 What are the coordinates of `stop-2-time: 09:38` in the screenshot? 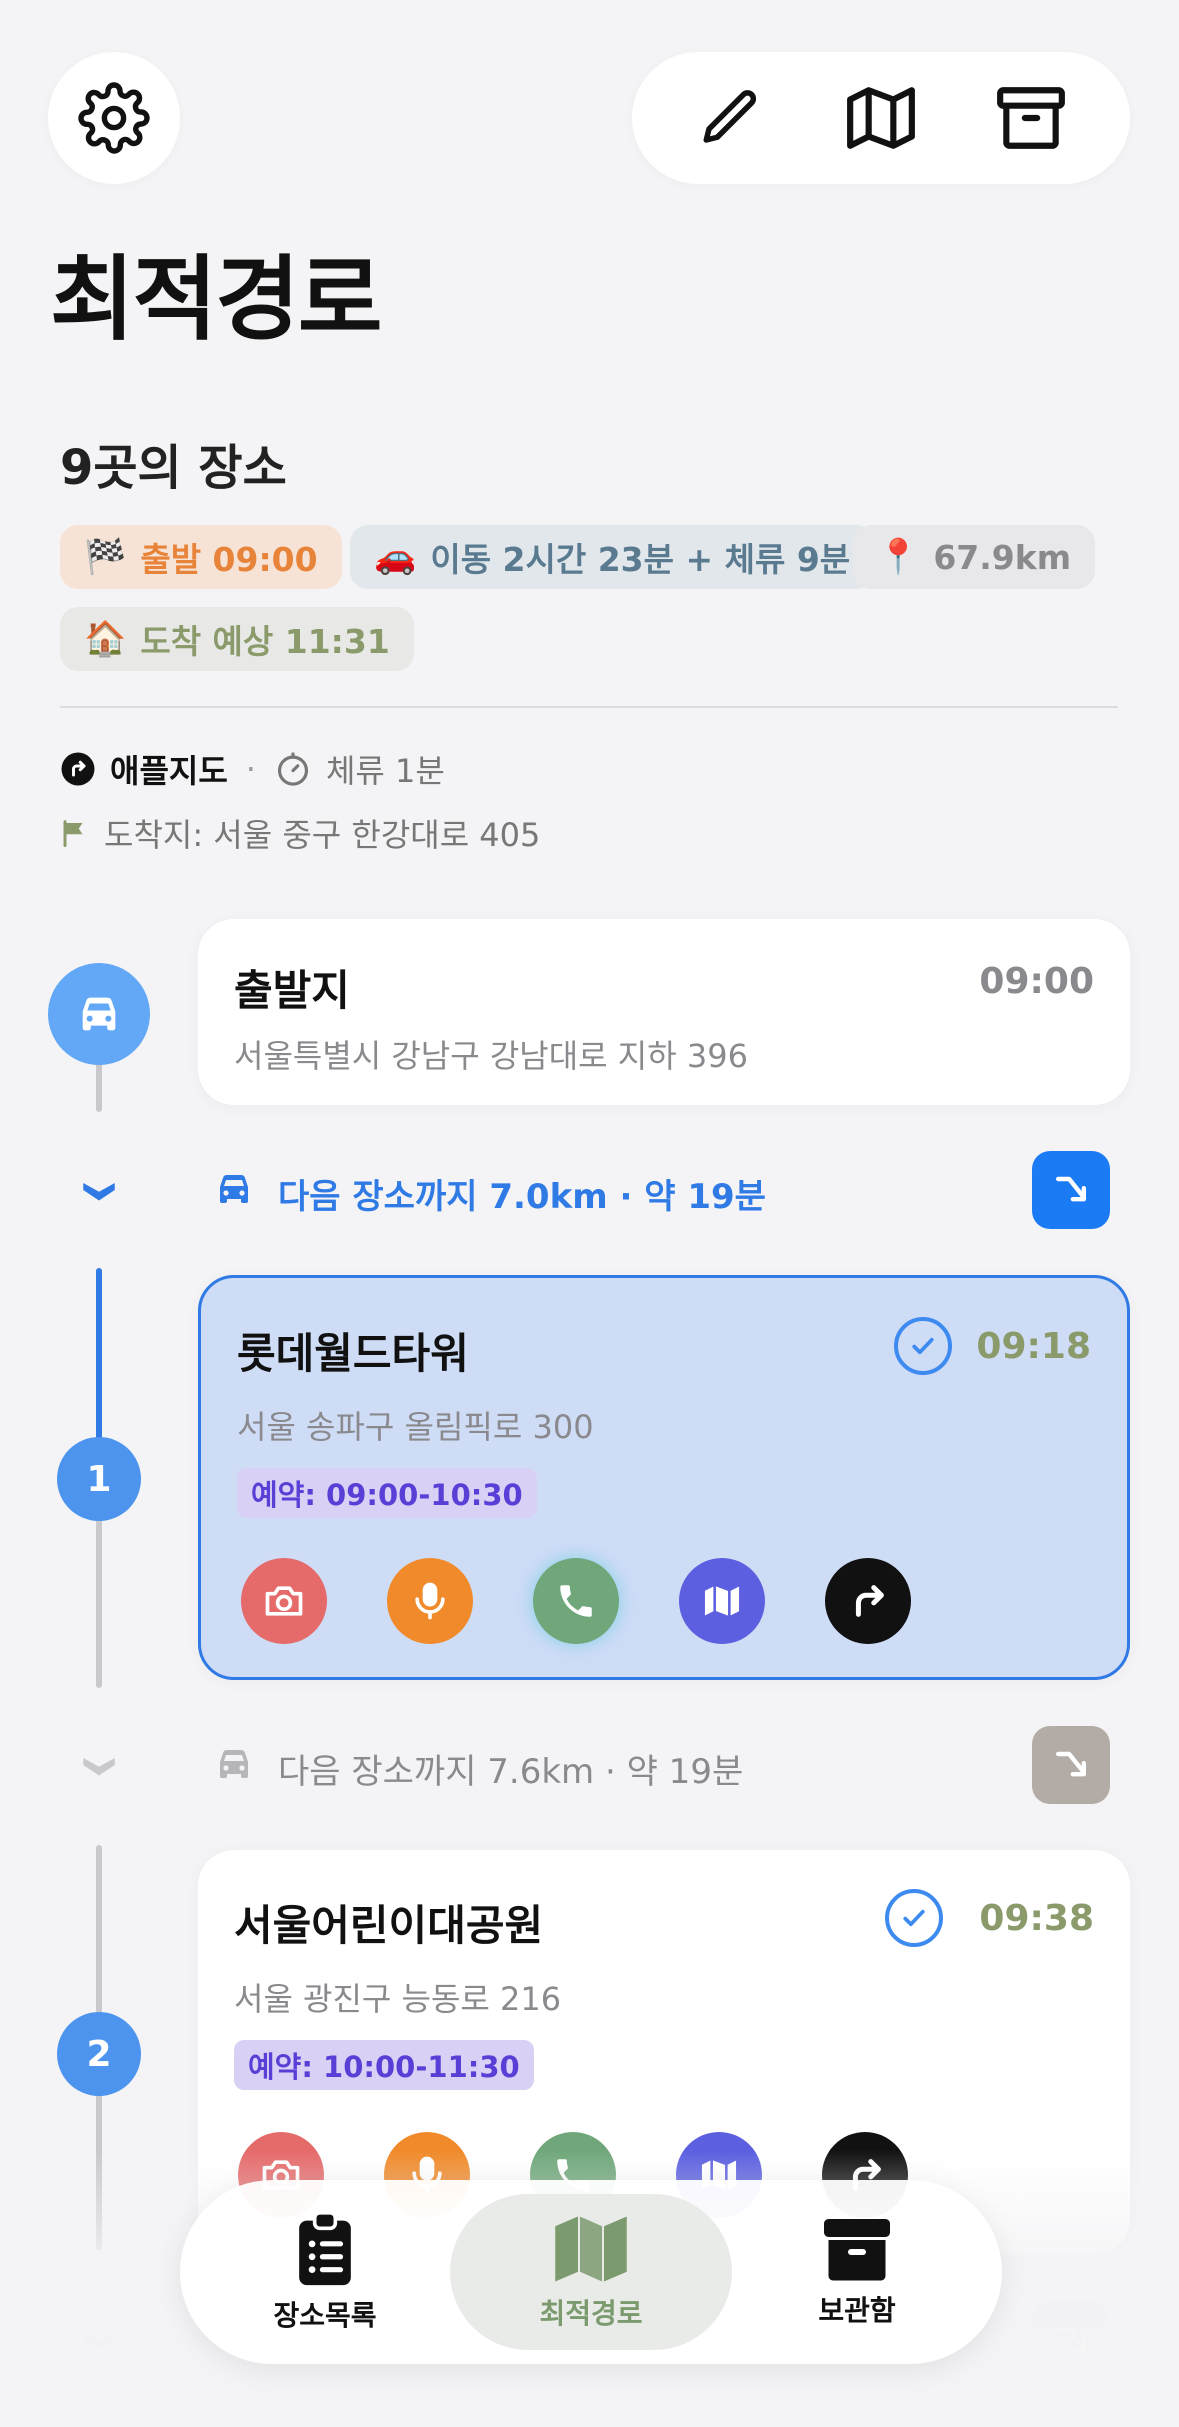 It's located at (1036, 1918).